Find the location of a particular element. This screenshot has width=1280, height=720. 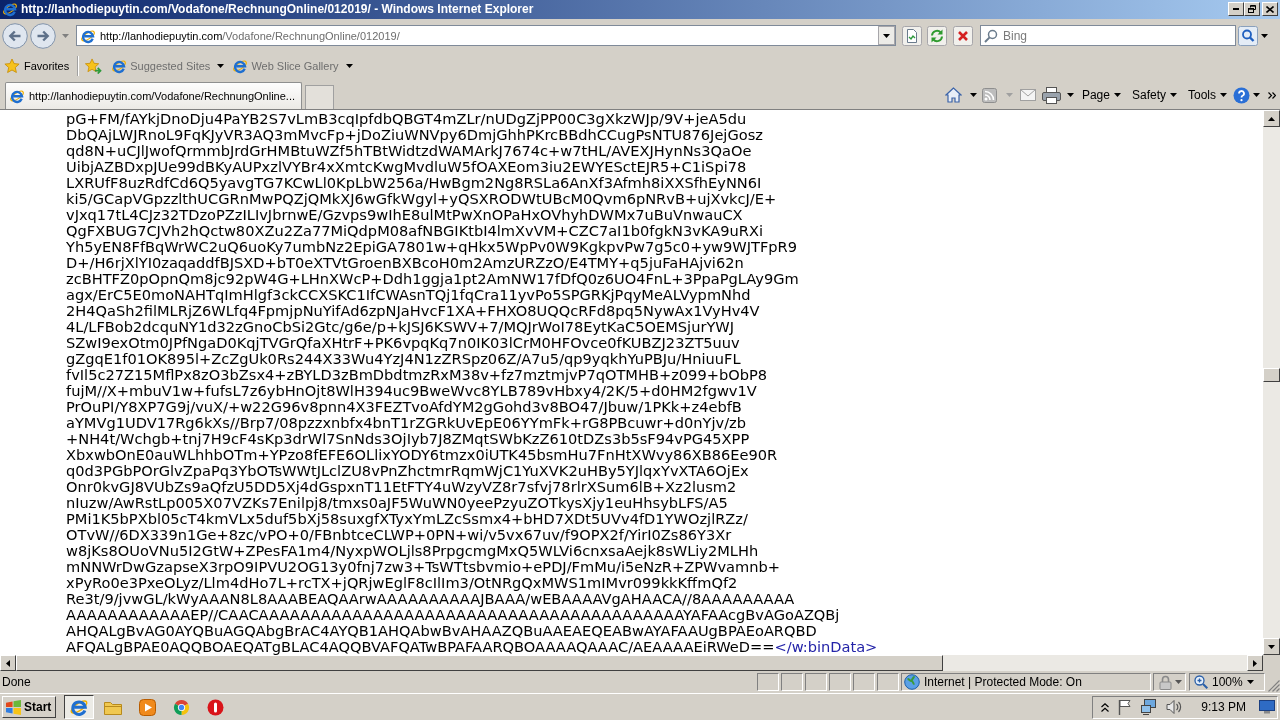

flag-icon is located at coordinates (1125, 707).